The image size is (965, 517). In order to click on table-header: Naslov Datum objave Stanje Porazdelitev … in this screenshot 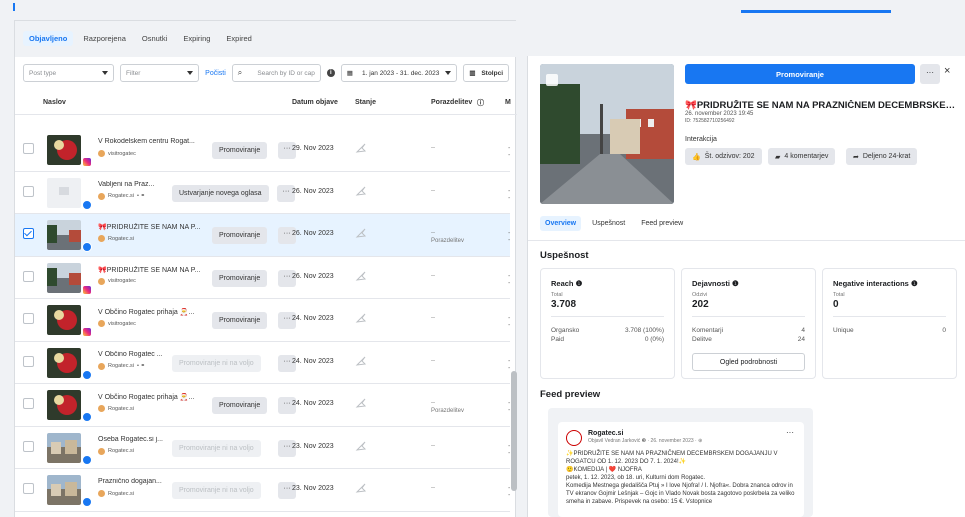, I will do `click(266, 103)`.